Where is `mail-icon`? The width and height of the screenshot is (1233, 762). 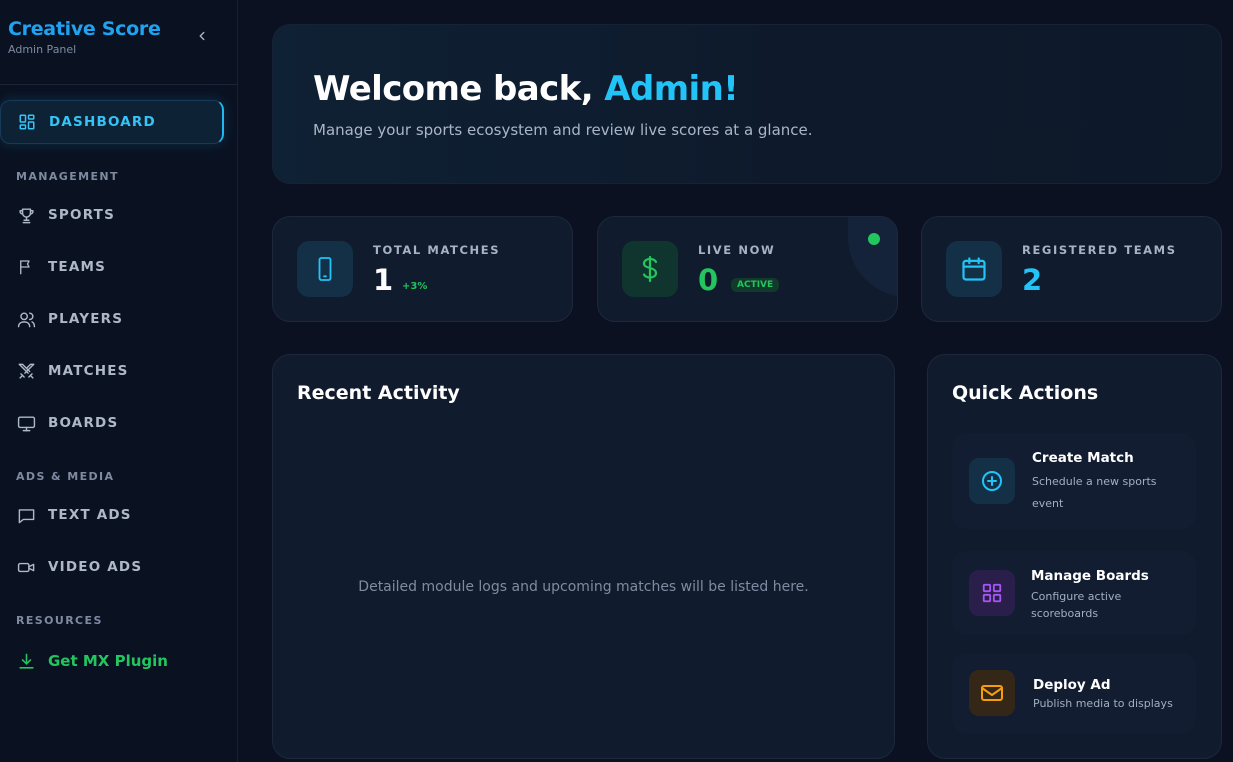 mail-icon is located at coordinates (992, 693).